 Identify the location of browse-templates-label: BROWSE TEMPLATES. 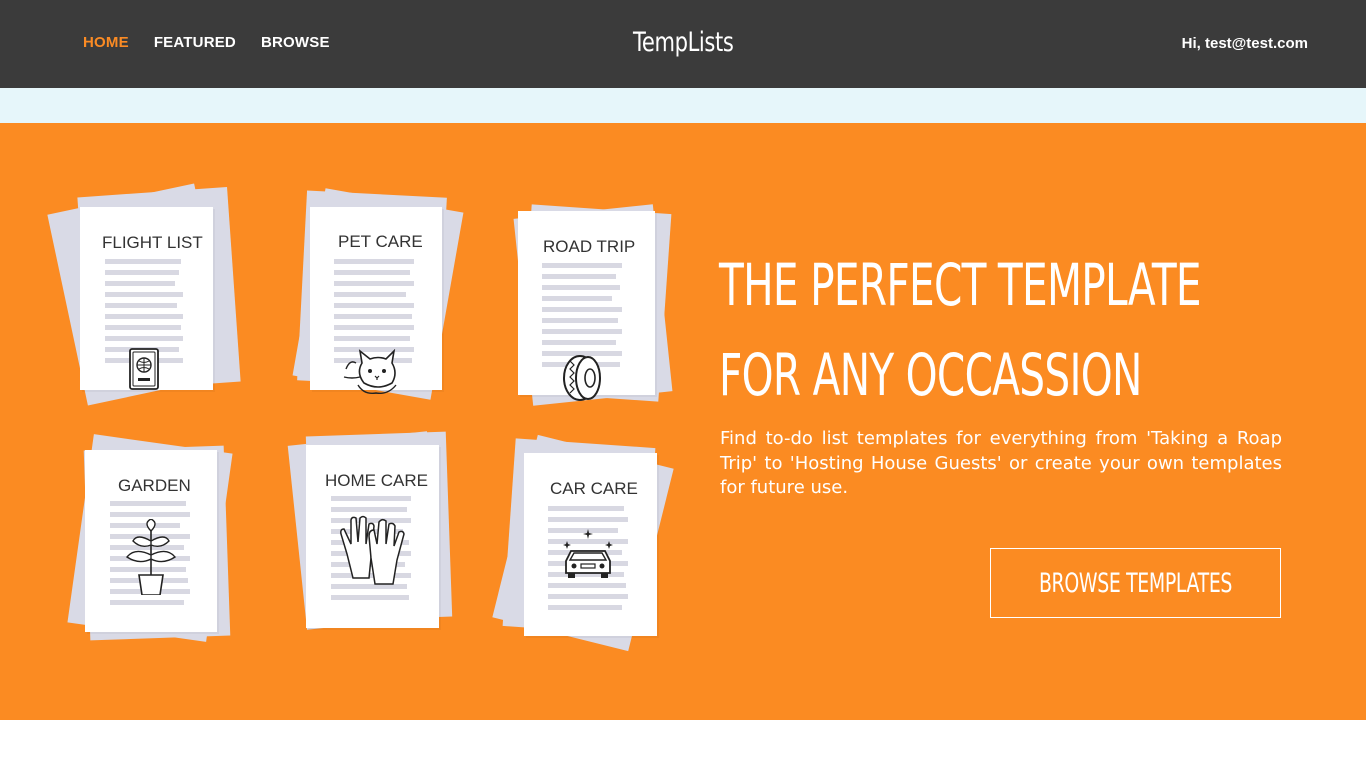
(1135, 583).